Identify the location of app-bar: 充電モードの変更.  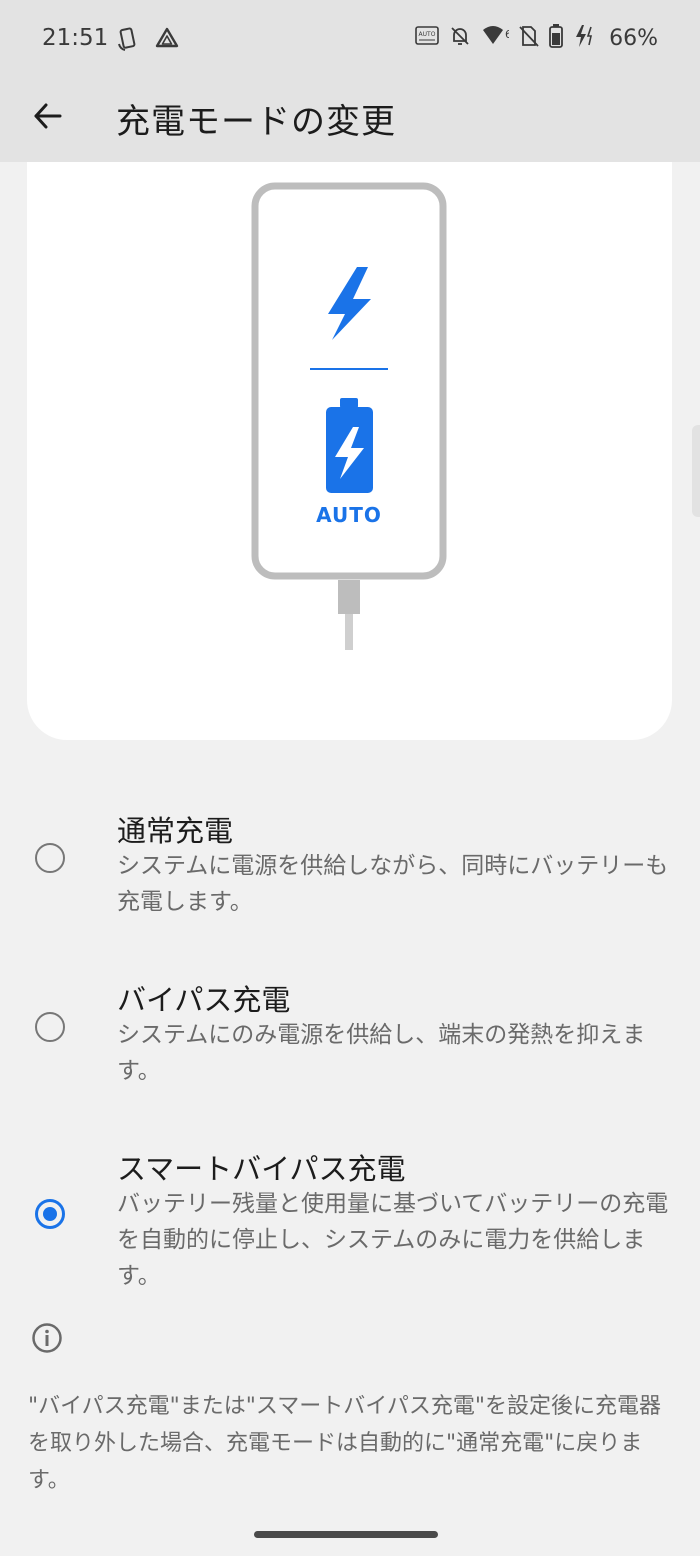
(350, 120).